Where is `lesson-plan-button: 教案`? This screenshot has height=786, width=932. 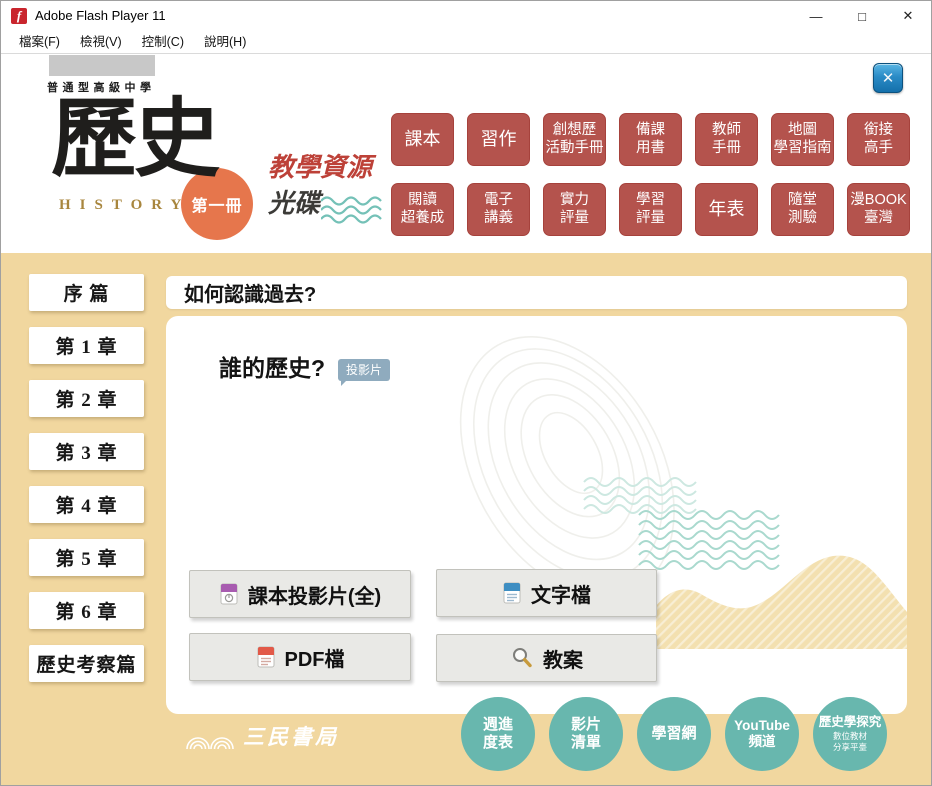 lesson-plan-button: 教案 is located at coordinates (546, 658).